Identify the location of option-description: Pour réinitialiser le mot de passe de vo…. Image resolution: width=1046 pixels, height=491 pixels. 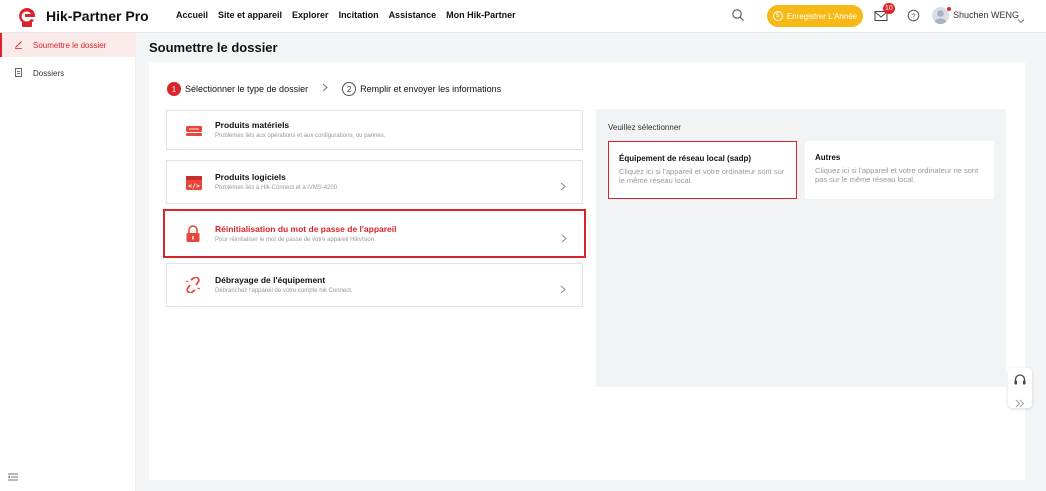
(295, 240).